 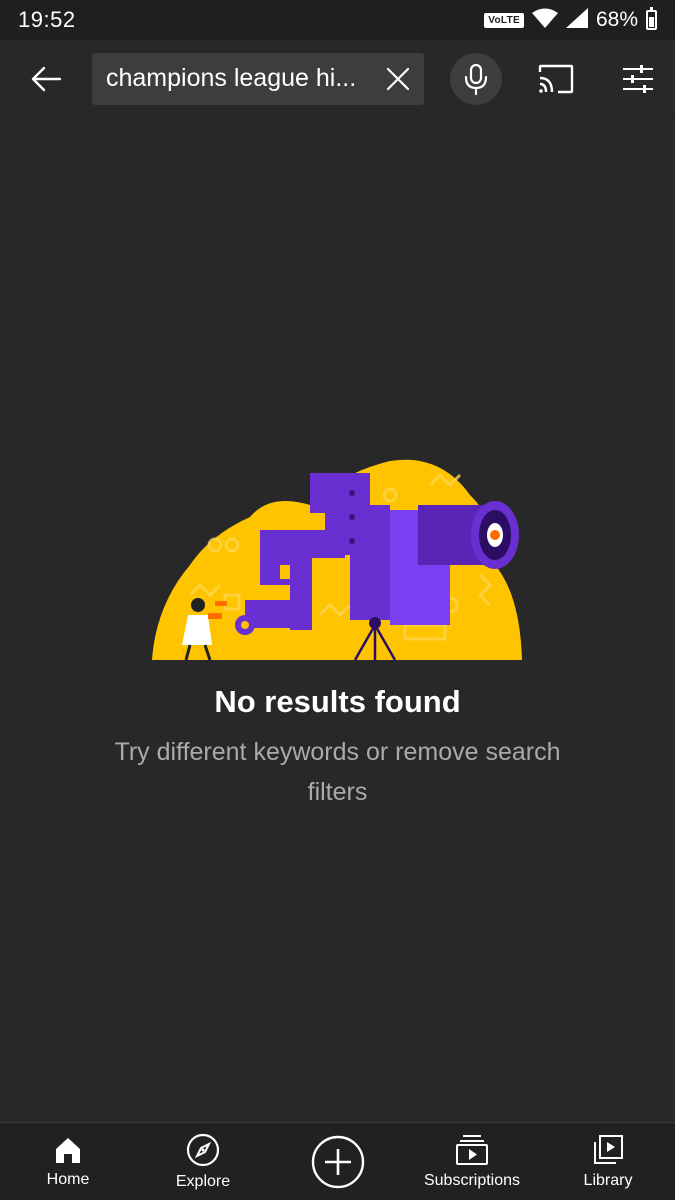 I want to click on create-button, so click(x=337, y=1161).